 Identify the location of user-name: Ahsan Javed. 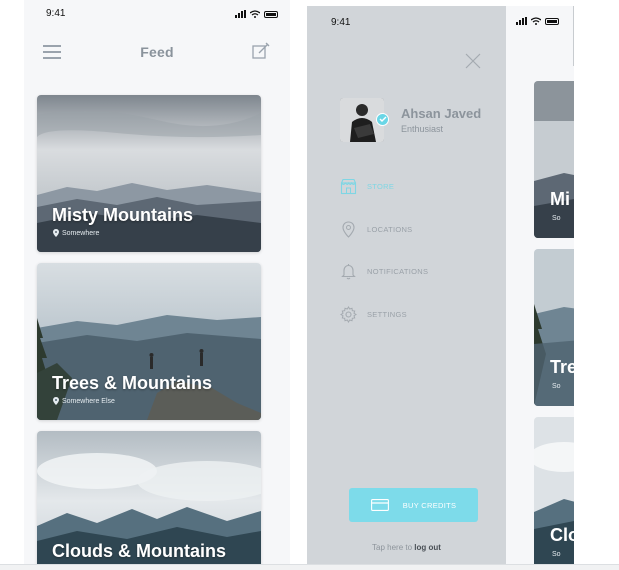
(441, 113).